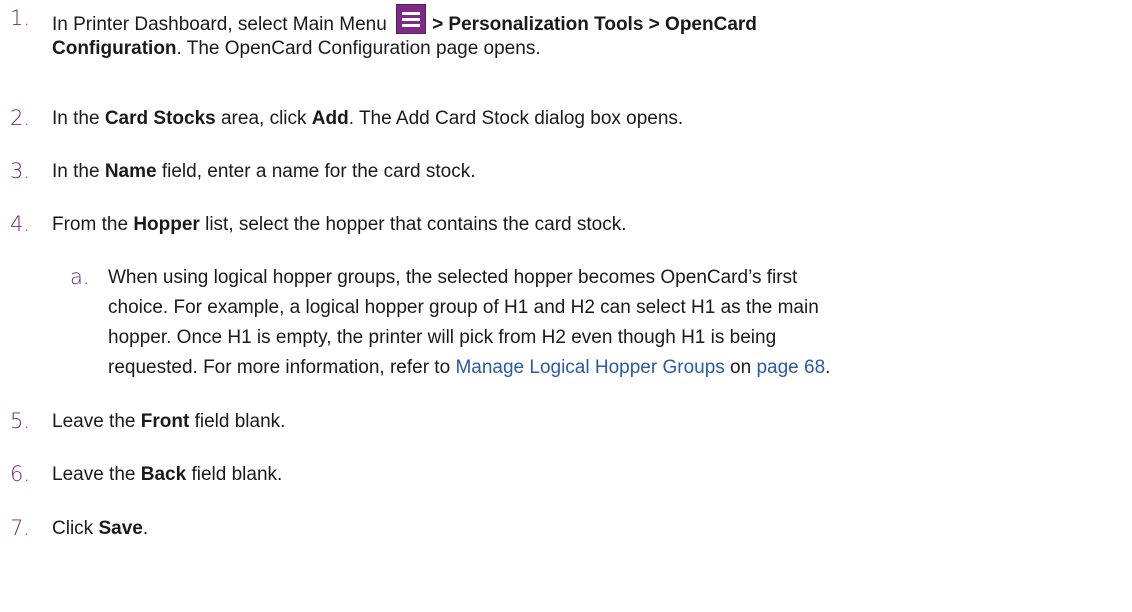 The width and height of the screenshot is (1132, 612). What do you see at coordinates (790, 367) in the screenshot?
I see `page-68-link: page 68` at bounding box center [790, 367].